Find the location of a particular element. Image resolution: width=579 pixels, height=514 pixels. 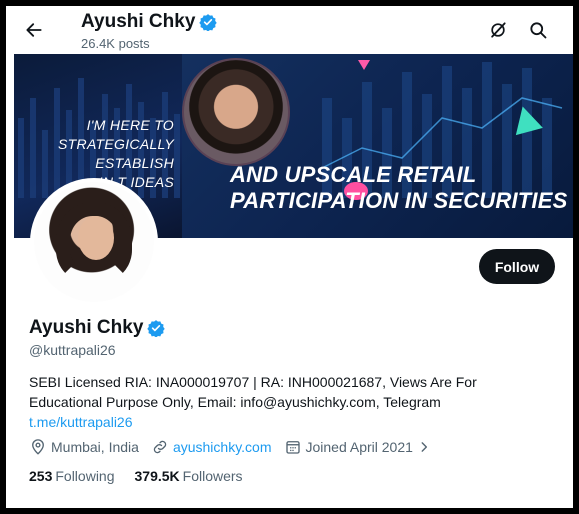

top-bar: Ayushi Chky 26.4K posts is located at coordinates (289, 30).